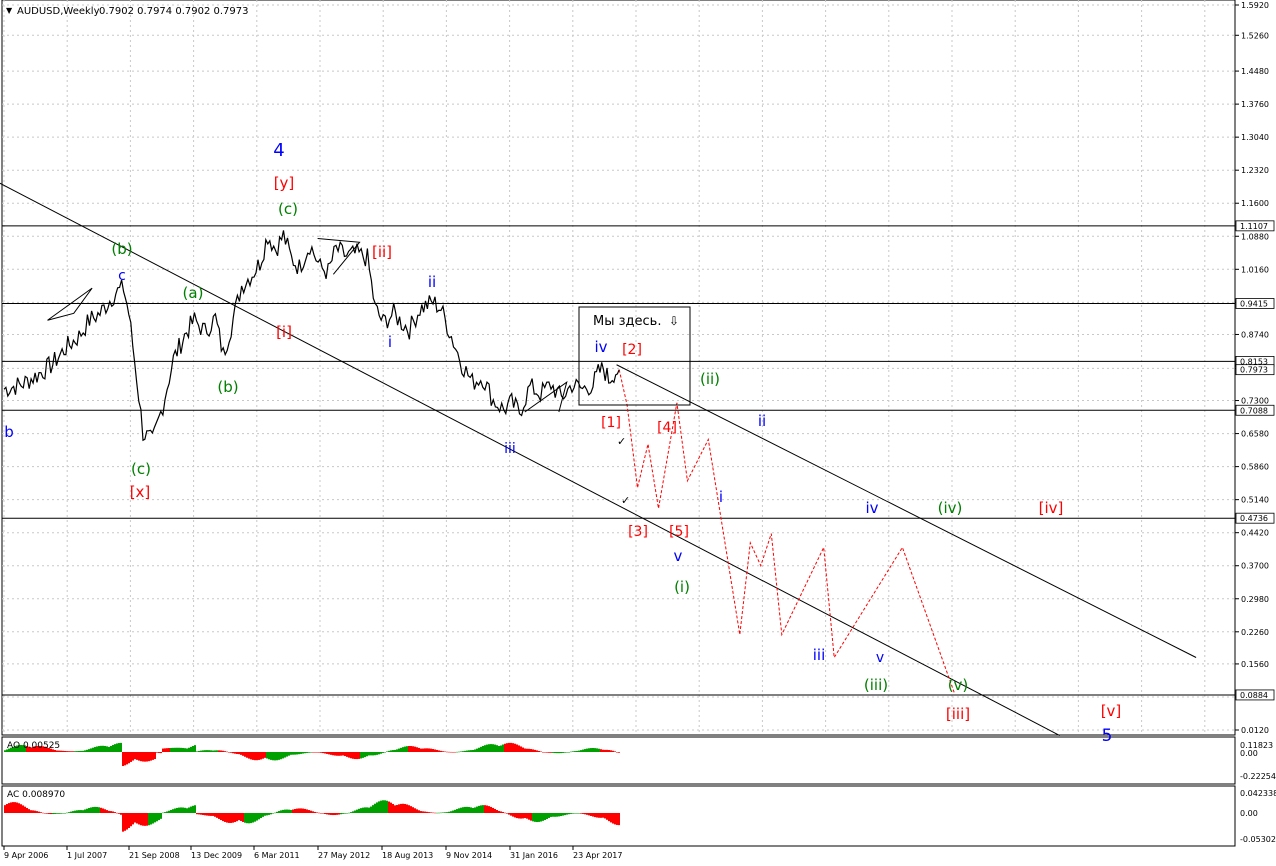 The height and width of the screenshot is (866, 1276). I want to click on wave-label: [i], so click(284, 332).